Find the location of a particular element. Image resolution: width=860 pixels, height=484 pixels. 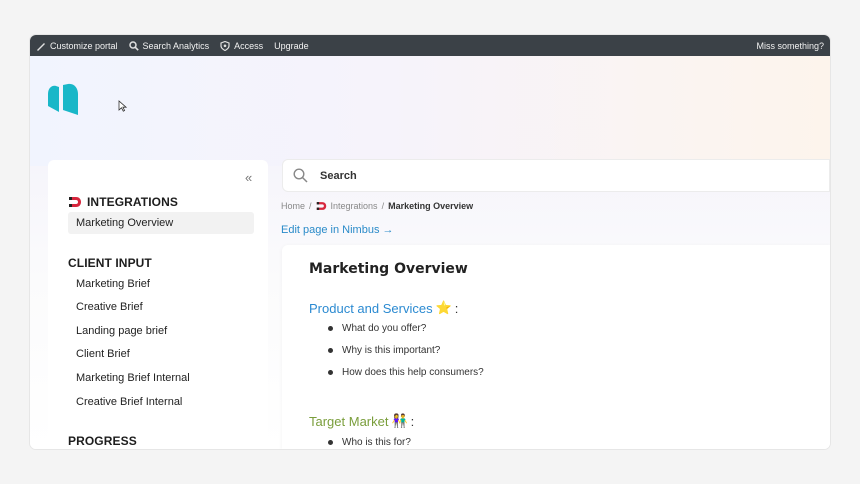

search-placeholder: Search is located at coordinates (338, 175).